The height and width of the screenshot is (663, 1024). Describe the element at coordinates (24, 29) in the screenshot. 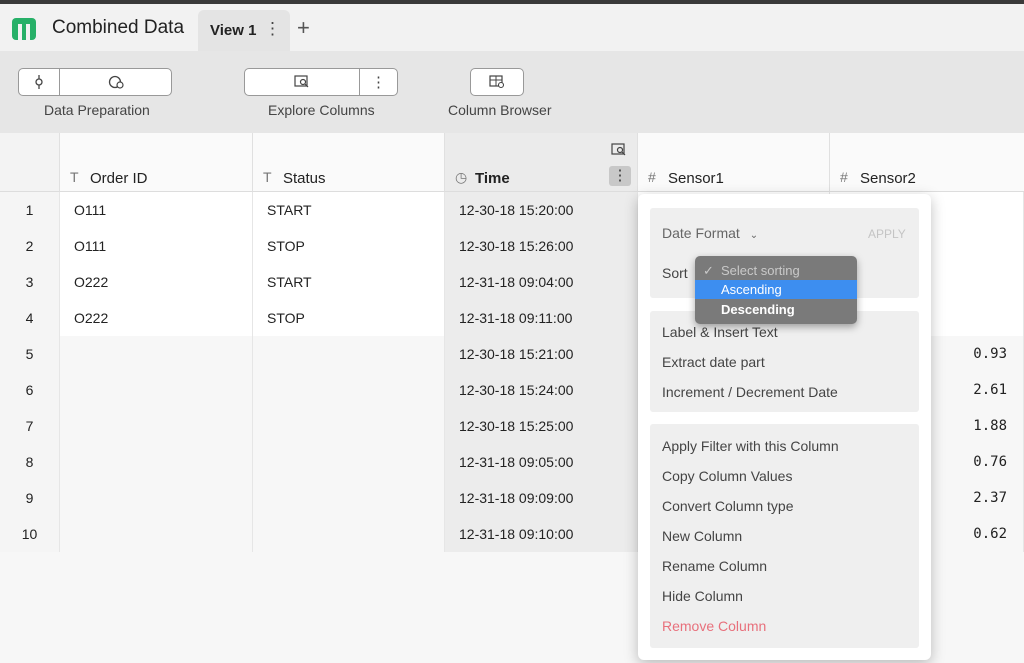

I see `app-logo-icon` at that location.